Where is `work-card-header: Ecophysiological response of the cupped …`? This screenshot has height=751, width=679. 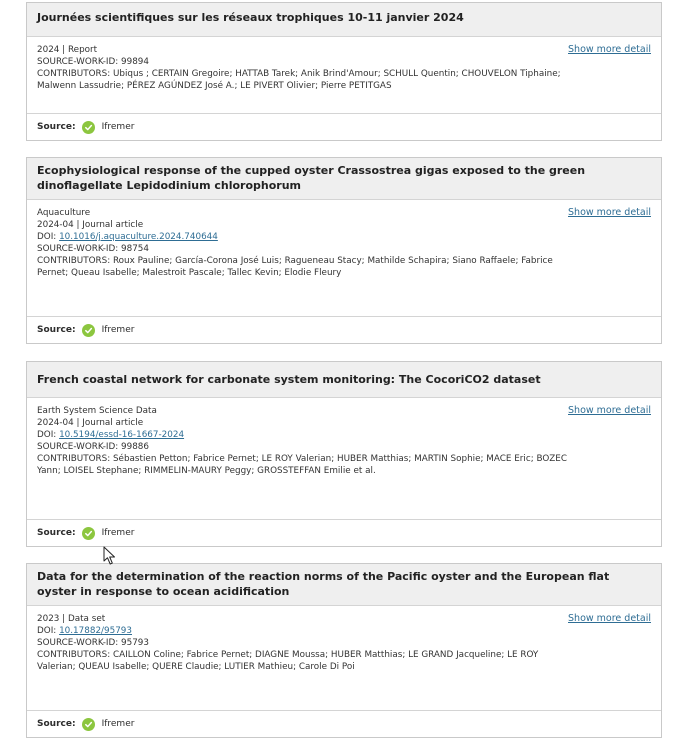 work-card-header: Ecophysiological response of the cupped … is located at coordinates (344, 179).